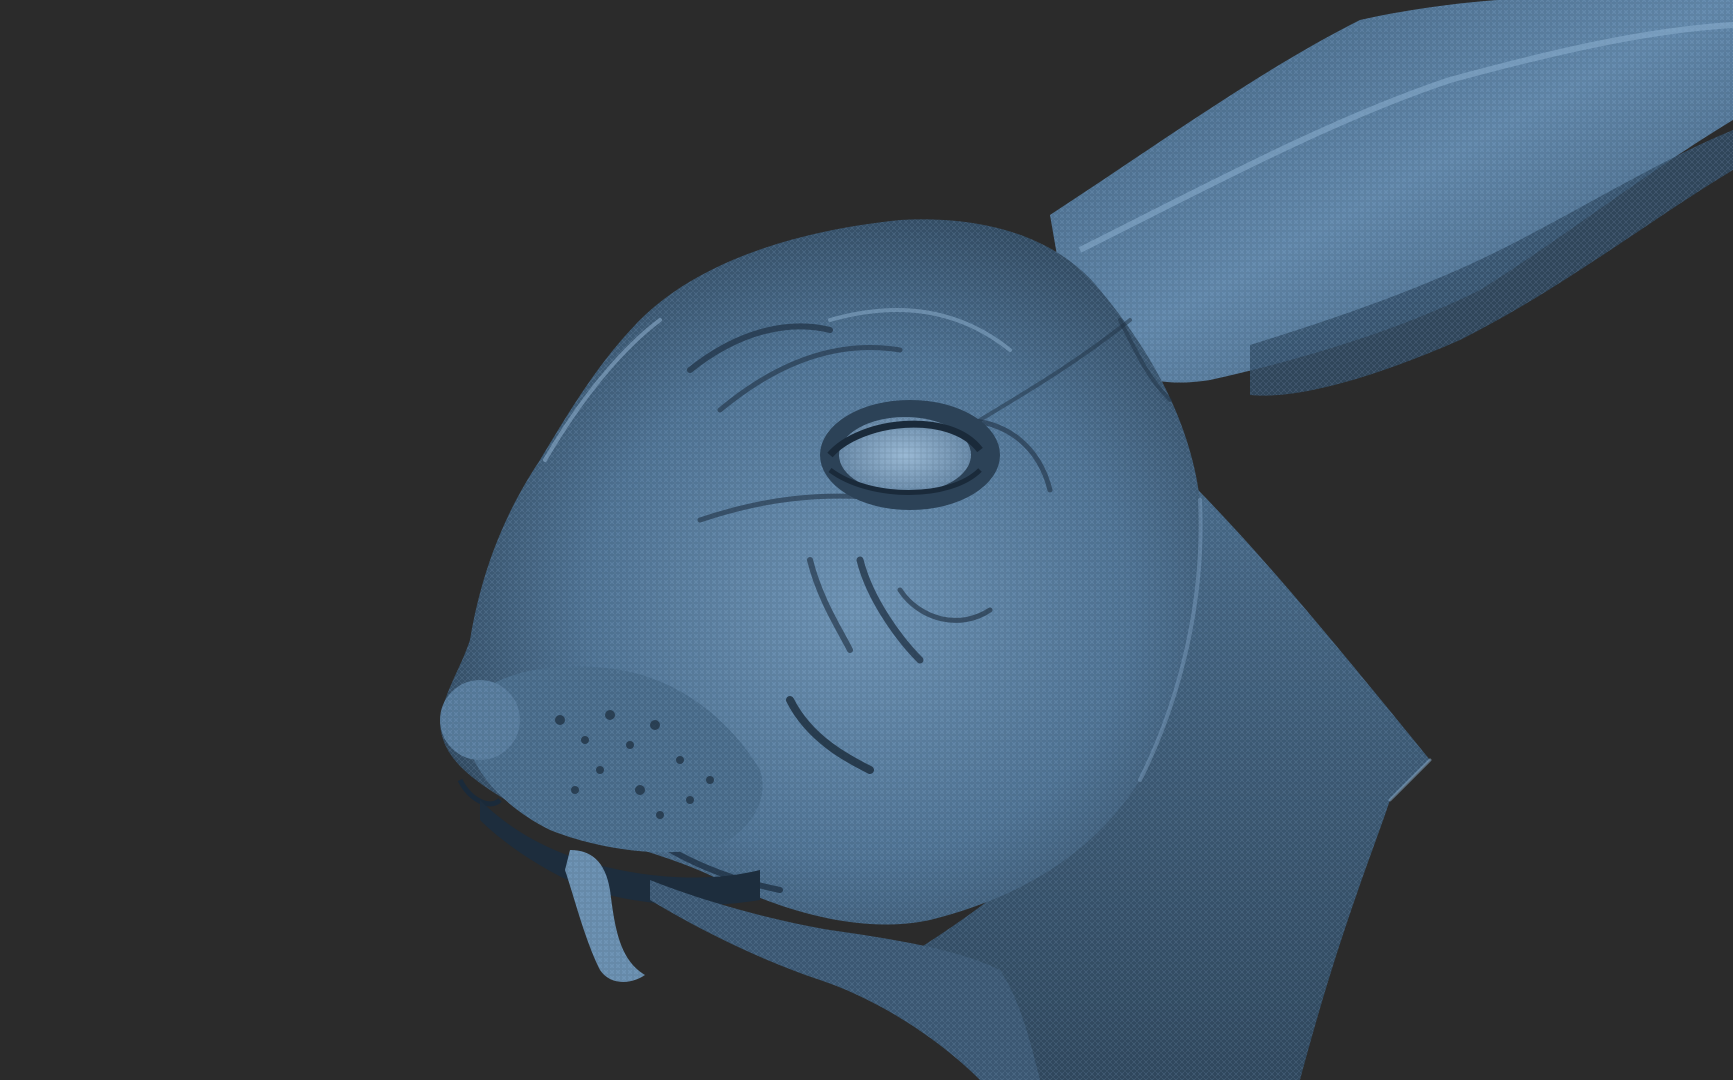  I want to click on eye, so click(910, 455).